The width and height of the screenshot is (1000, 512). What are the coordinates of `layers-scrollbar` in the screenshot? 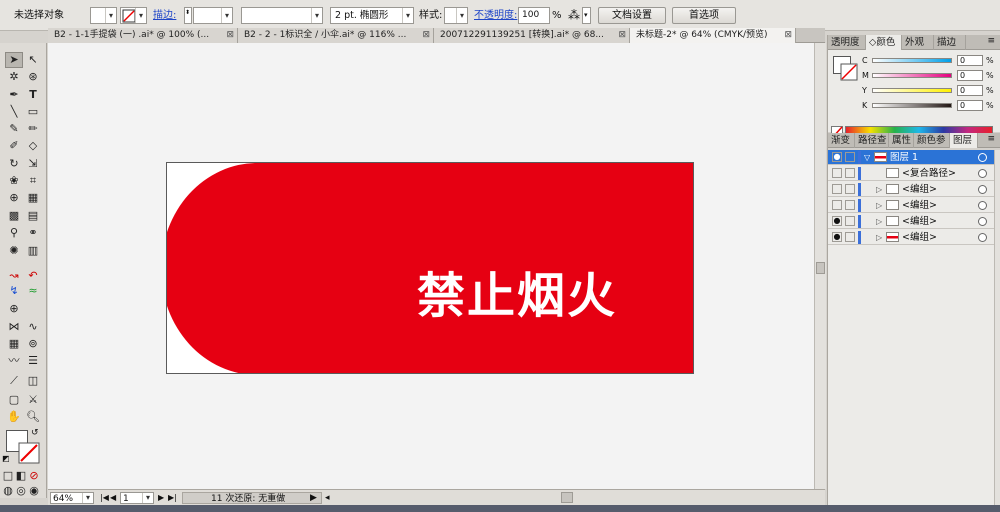 It's located at (997, 327).